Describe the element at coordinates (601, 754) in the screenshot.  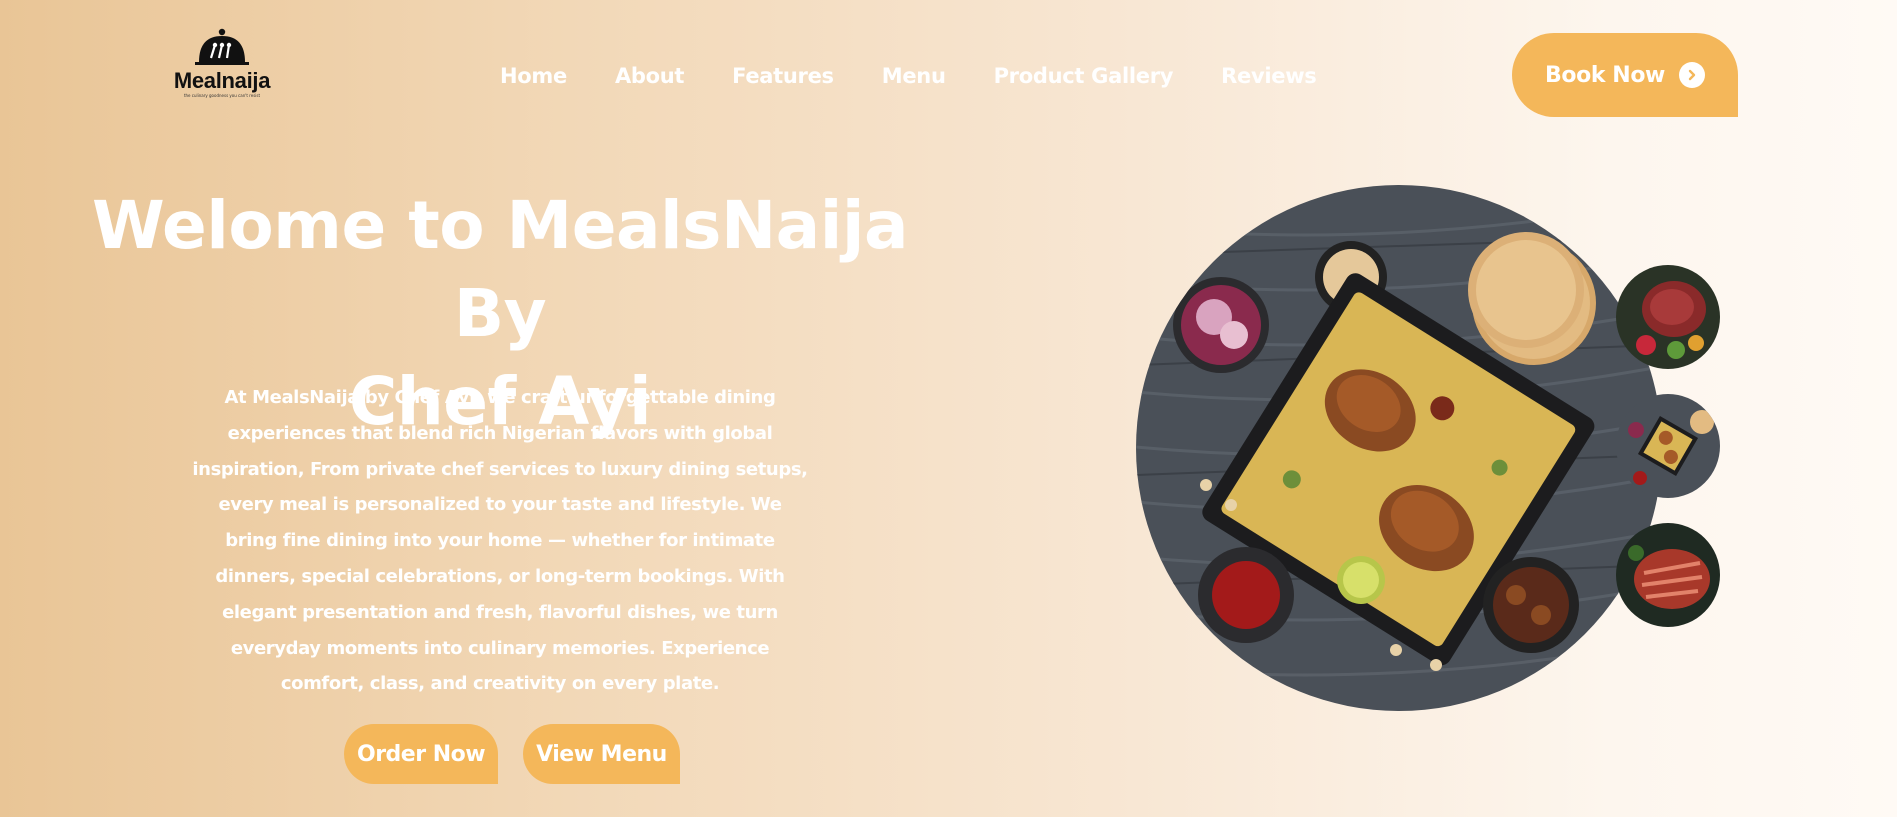
I see `view-menu-button: View Menu` at that location.